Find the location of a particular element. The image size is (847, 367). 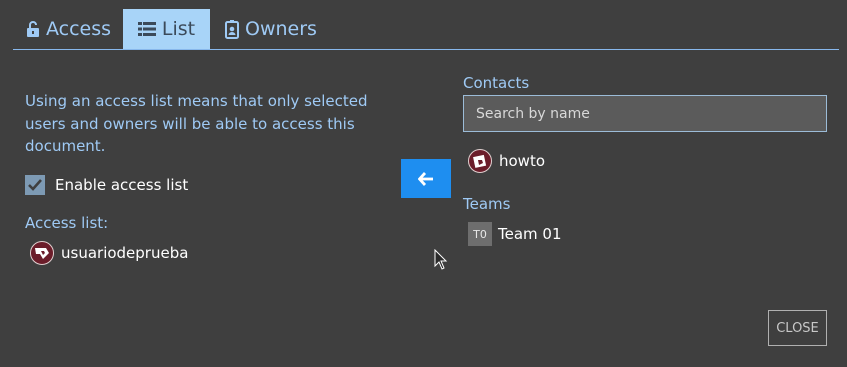

close-button: CLOSE is located at coordinates (797, 328).